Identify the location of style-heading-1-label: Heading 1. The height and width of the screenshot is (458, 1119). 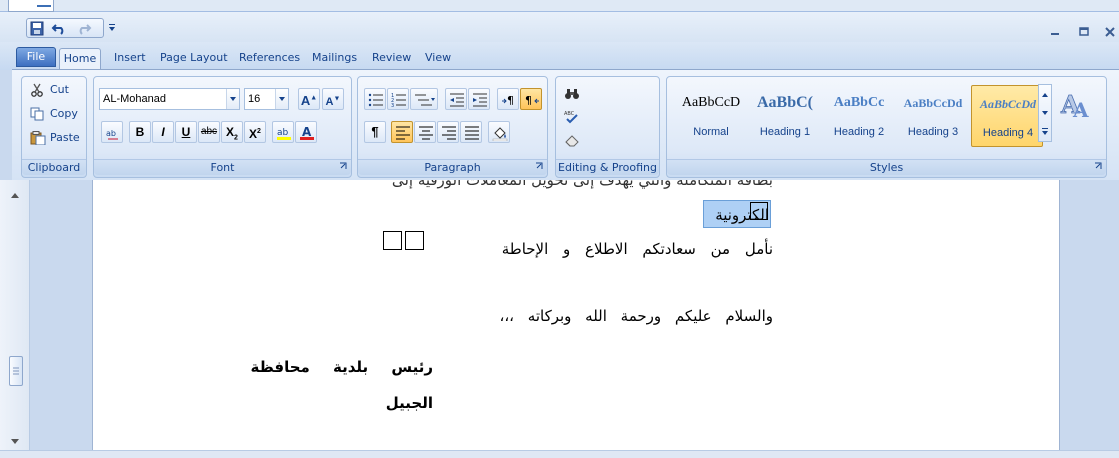
(785, 132).